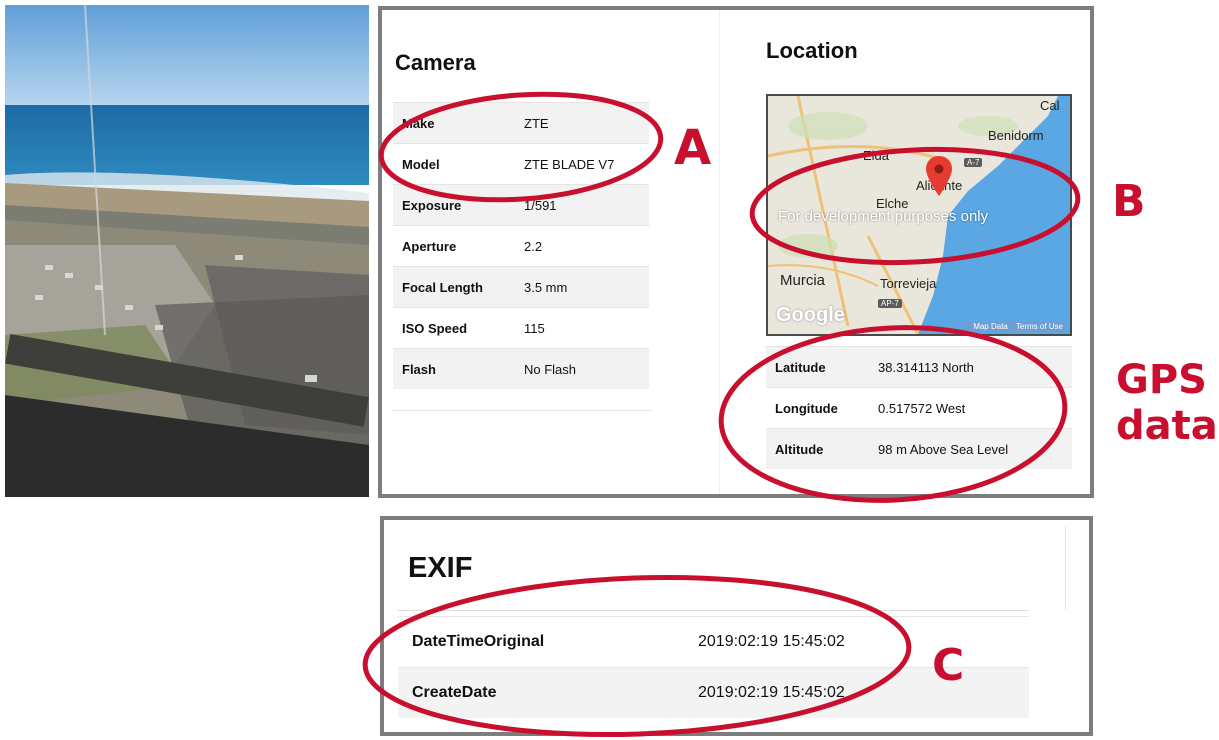 The image size is (1219, 740). I want to click on row-value: 2.2, so click(582, 246).